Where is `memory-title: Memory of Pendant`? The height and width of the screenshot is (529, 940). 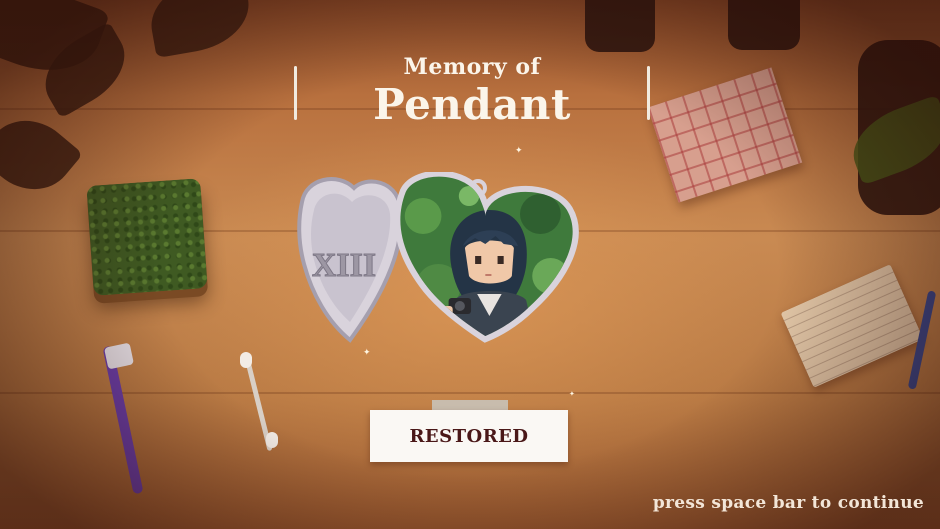
memory-title: Memory of Pendant is located at coordinates (472, 95).